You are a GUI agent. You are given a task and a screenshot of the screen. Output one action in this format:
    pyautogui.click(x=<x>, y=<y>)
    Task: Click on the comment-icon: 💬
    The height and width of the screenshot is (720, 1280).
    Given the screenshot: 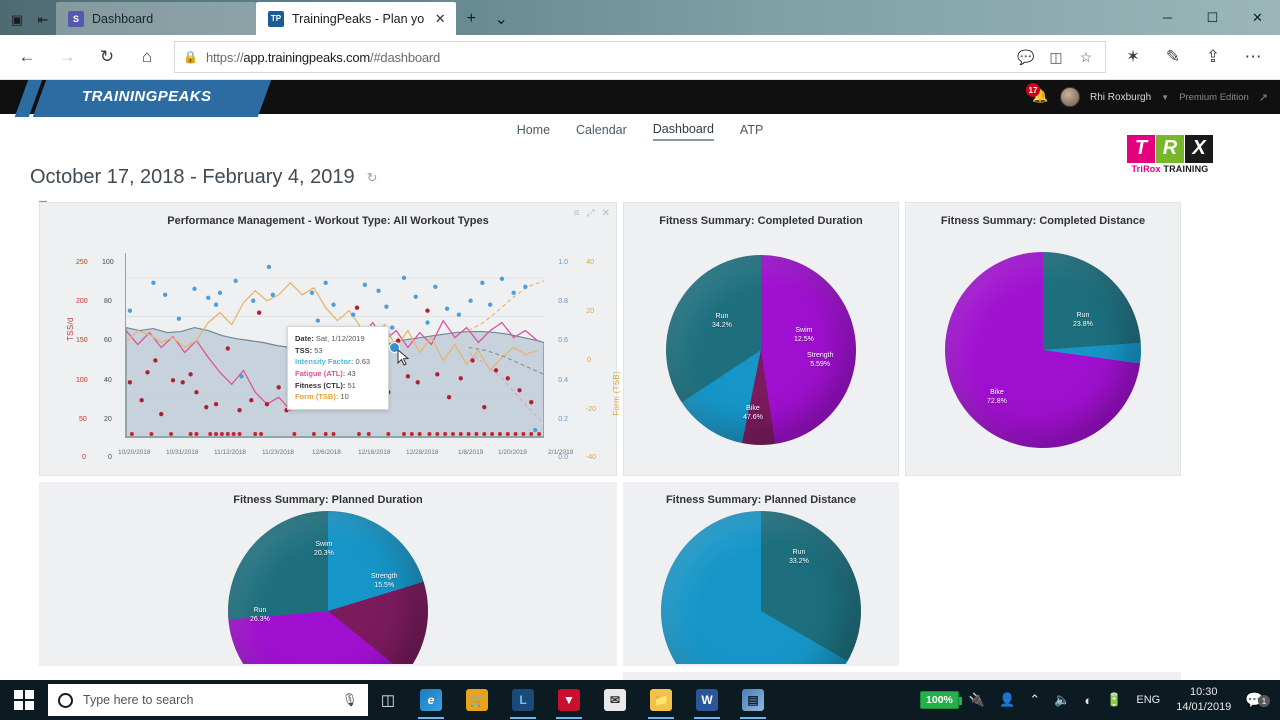 What is the action you would take?
    pyautogui.click(x=1026, y=57)
    